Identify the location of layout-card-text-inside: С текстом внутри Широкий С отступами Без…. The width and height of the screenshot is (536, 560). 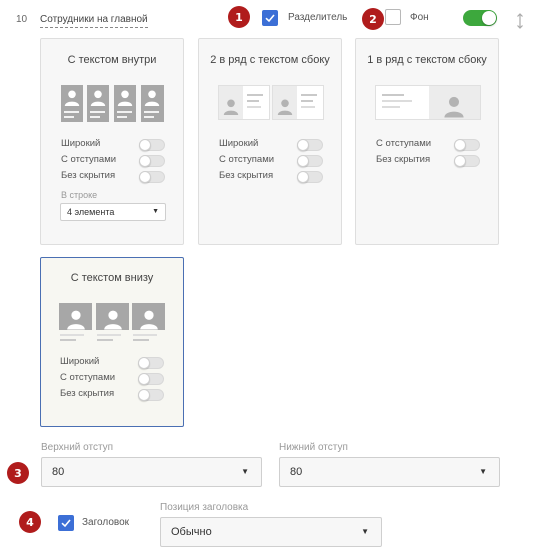
(112, 141).